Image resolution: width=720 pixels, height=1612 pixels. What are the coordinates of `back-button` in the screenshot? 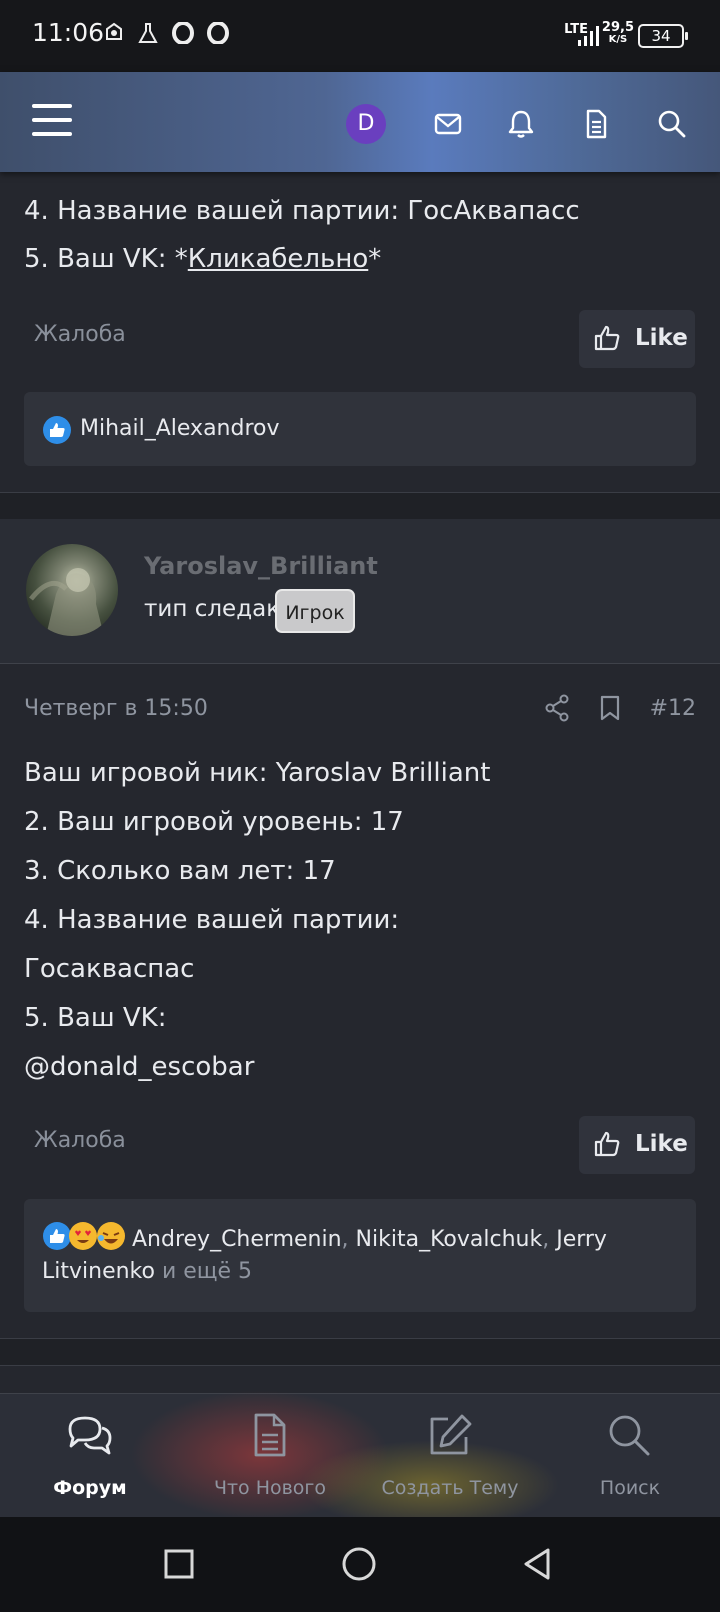 It's located at (537, 1566).